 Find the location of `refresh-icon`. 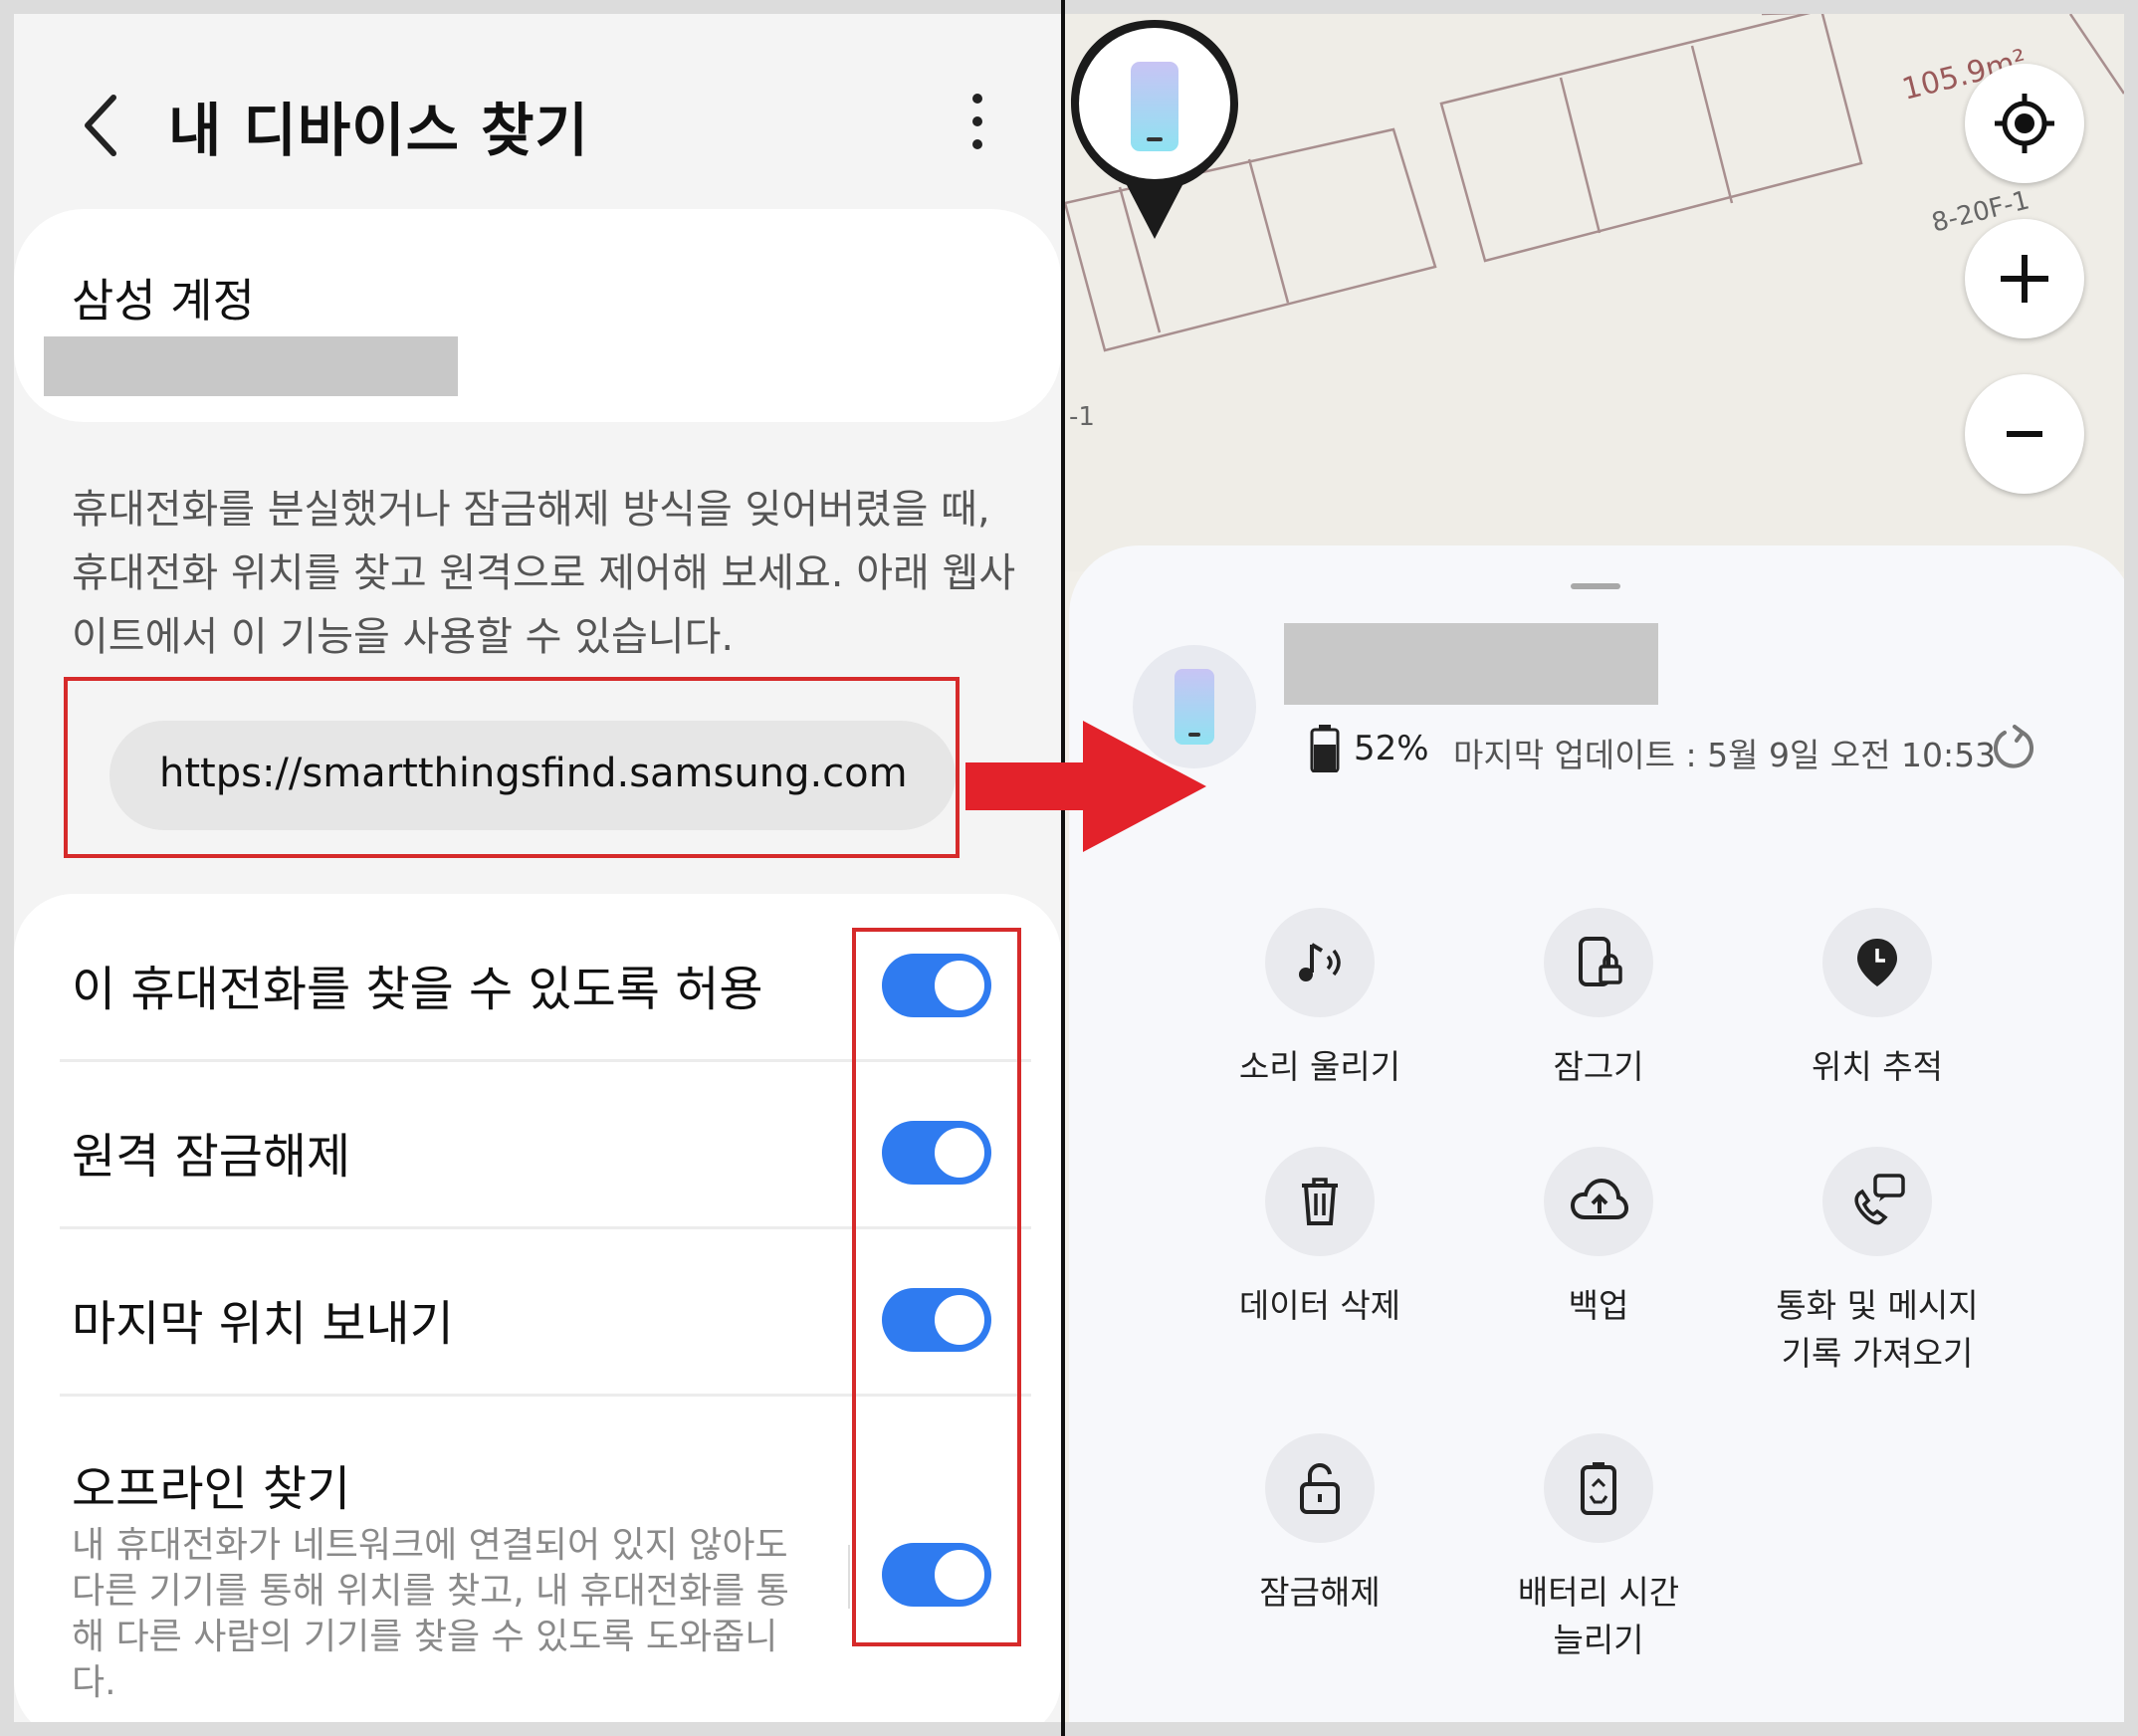

refresh-icon is located at coordinates (2014, 748).